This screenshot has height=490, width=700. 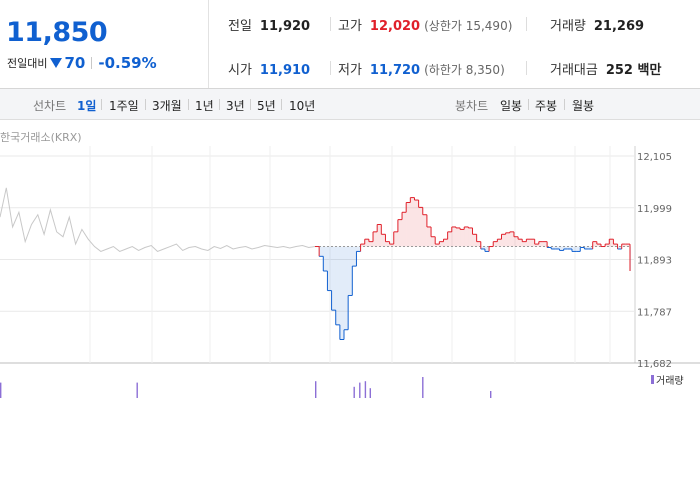 I want to click on stat-value: 12,020, so click(x=395, y=26).